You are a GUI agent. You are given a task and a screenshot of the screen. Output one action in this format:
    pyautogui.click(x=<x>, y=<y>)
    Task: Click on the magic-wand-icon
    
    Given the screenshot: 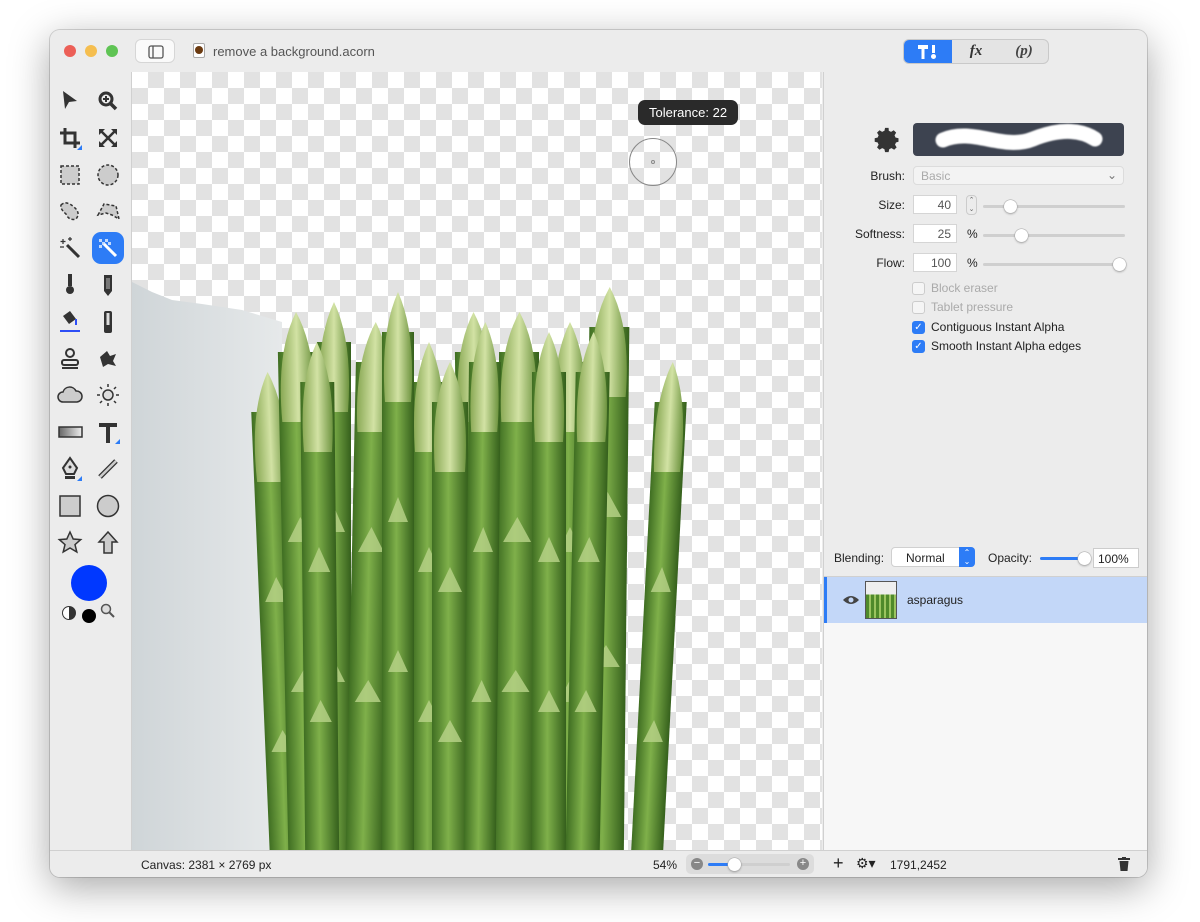 What is the action you would take?
    pyautogui.click(x=70, y=248)
    